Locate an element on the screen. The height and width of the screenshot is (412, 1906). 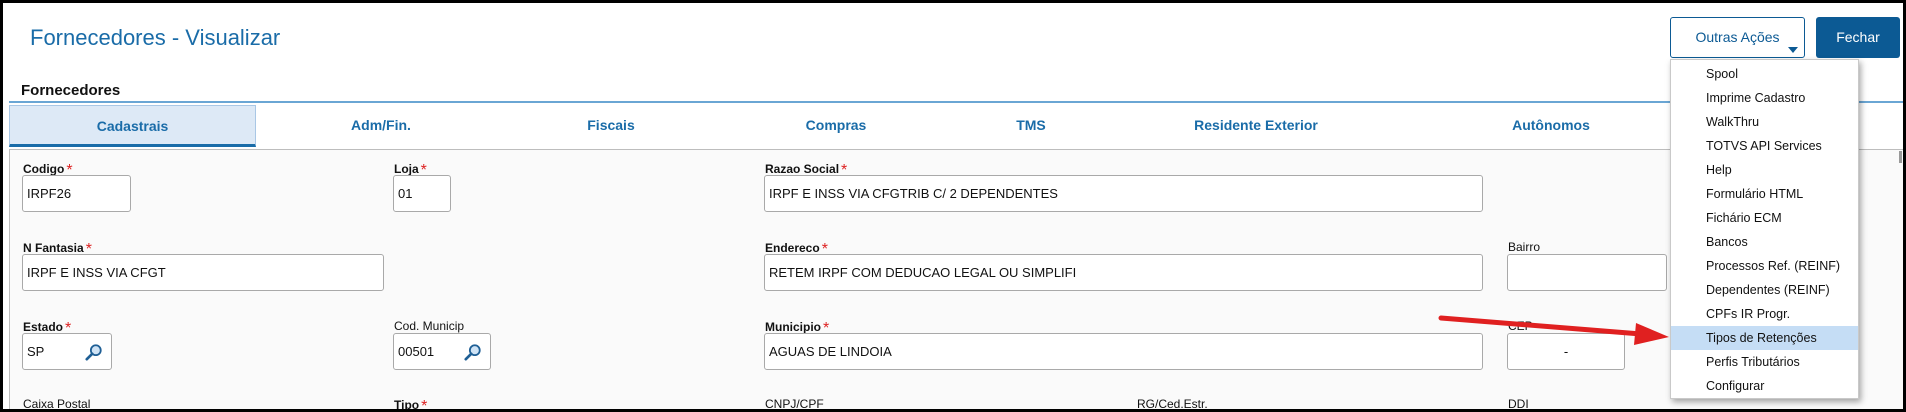
caixa-postal-label: Caixa Postal is located at coordinates (57, 404).